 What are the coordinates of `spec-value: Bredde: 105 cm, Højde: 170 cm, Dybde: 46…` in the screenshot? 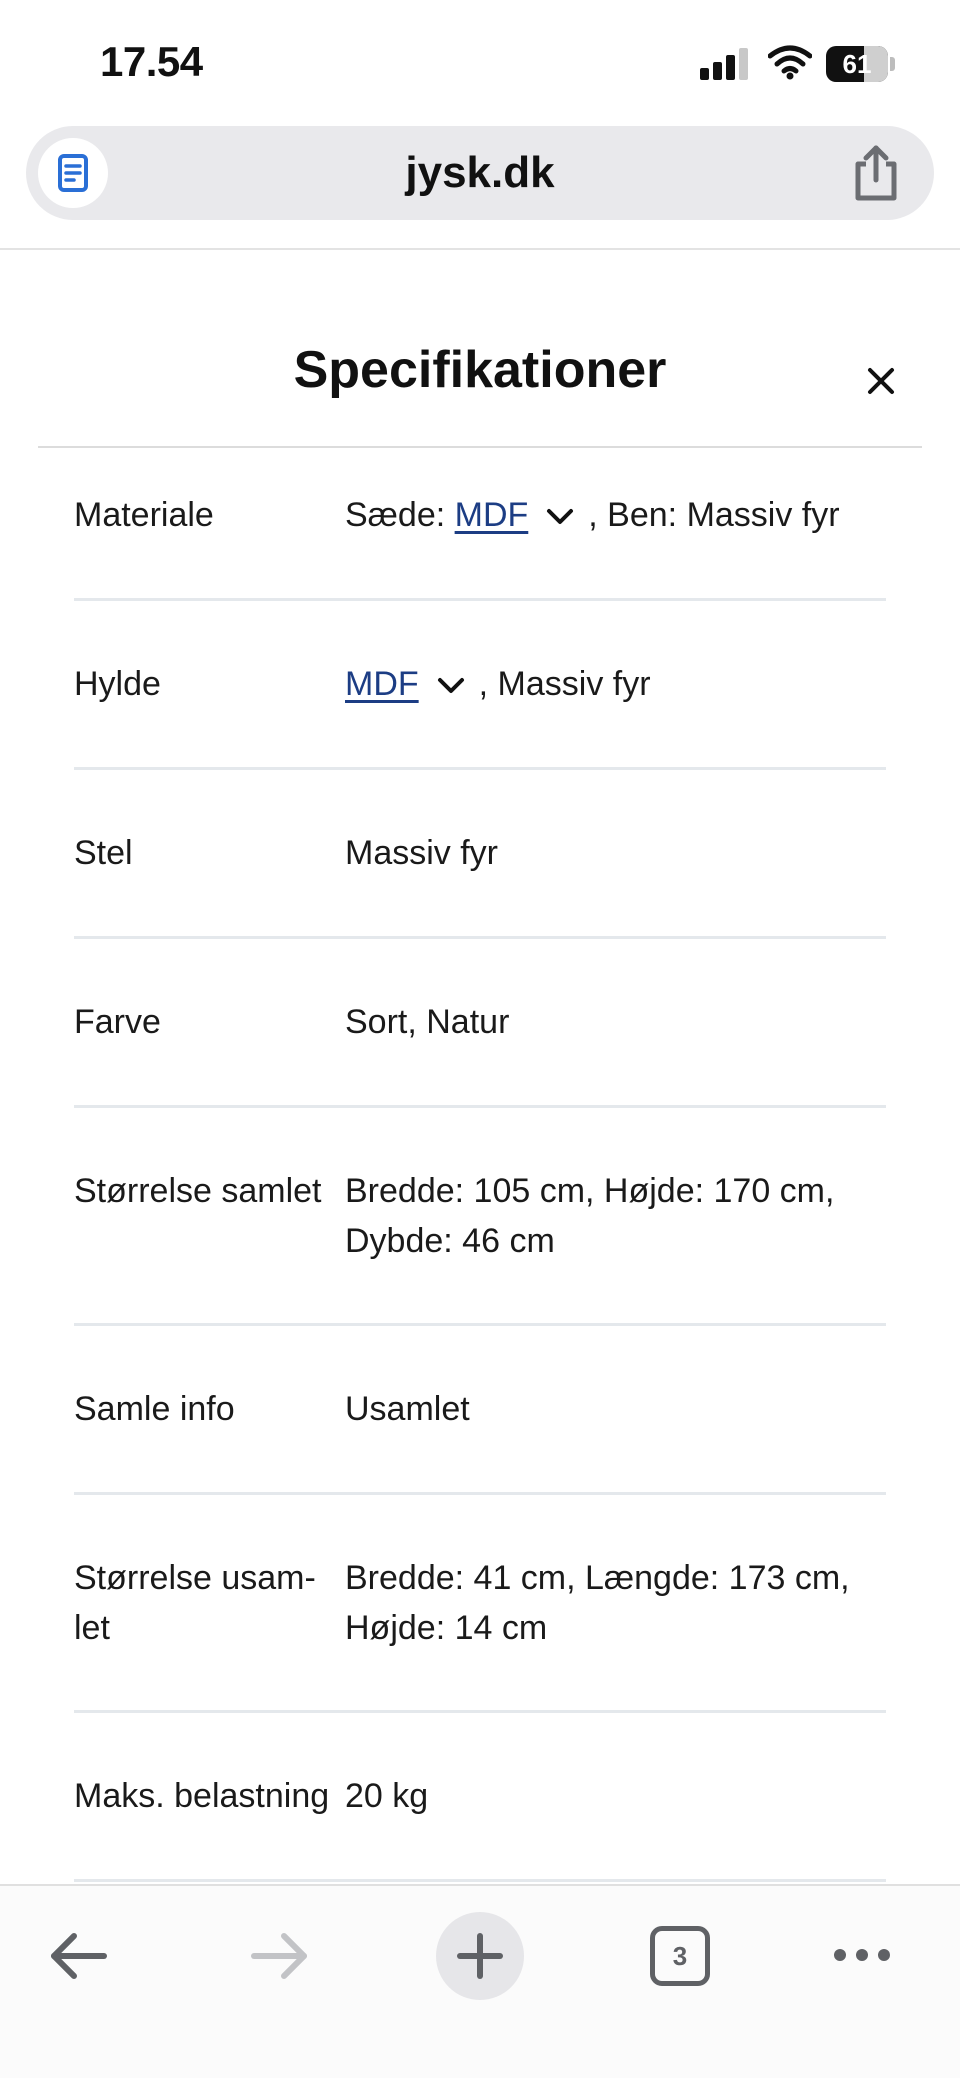 It's located at (615, 1216).